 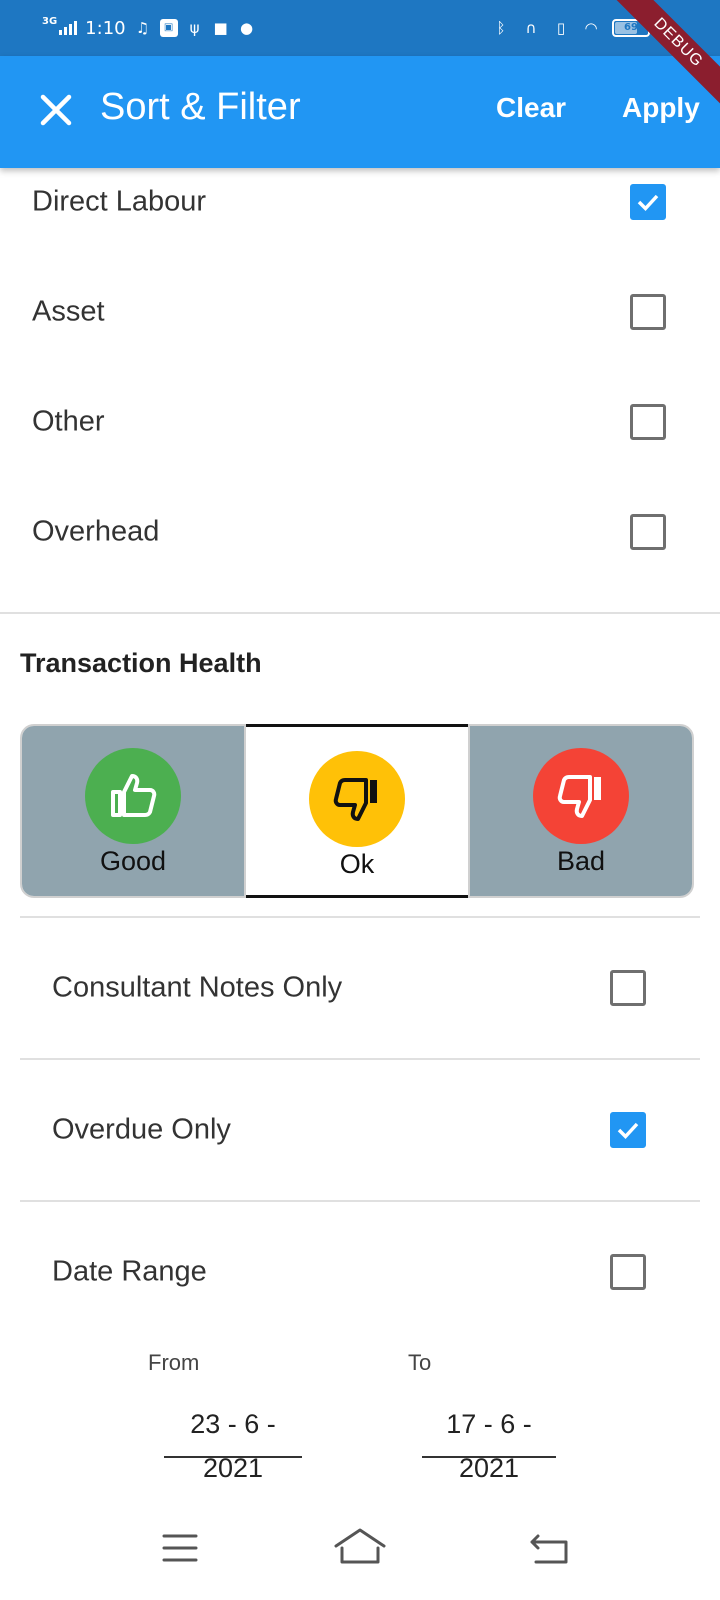 I want to click on health-option-ok: Ok, so click(x=357, y=811).